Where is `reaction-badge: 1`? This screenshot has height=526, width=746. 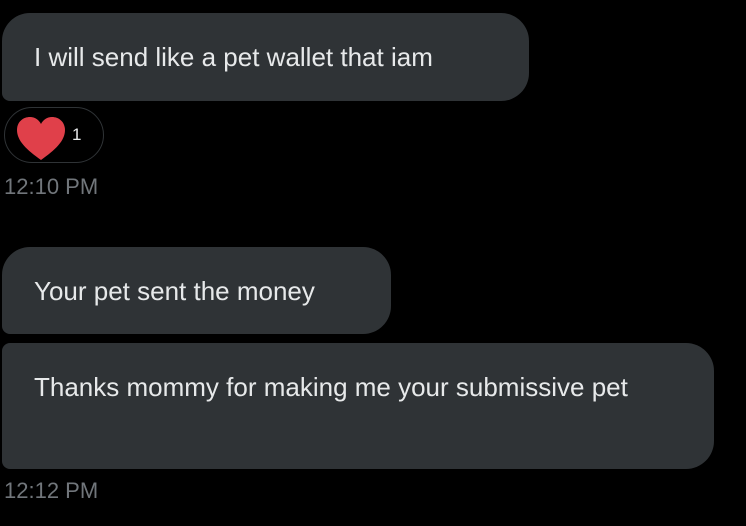
reaction-badge: 1 is located at coordinates (54, 135).